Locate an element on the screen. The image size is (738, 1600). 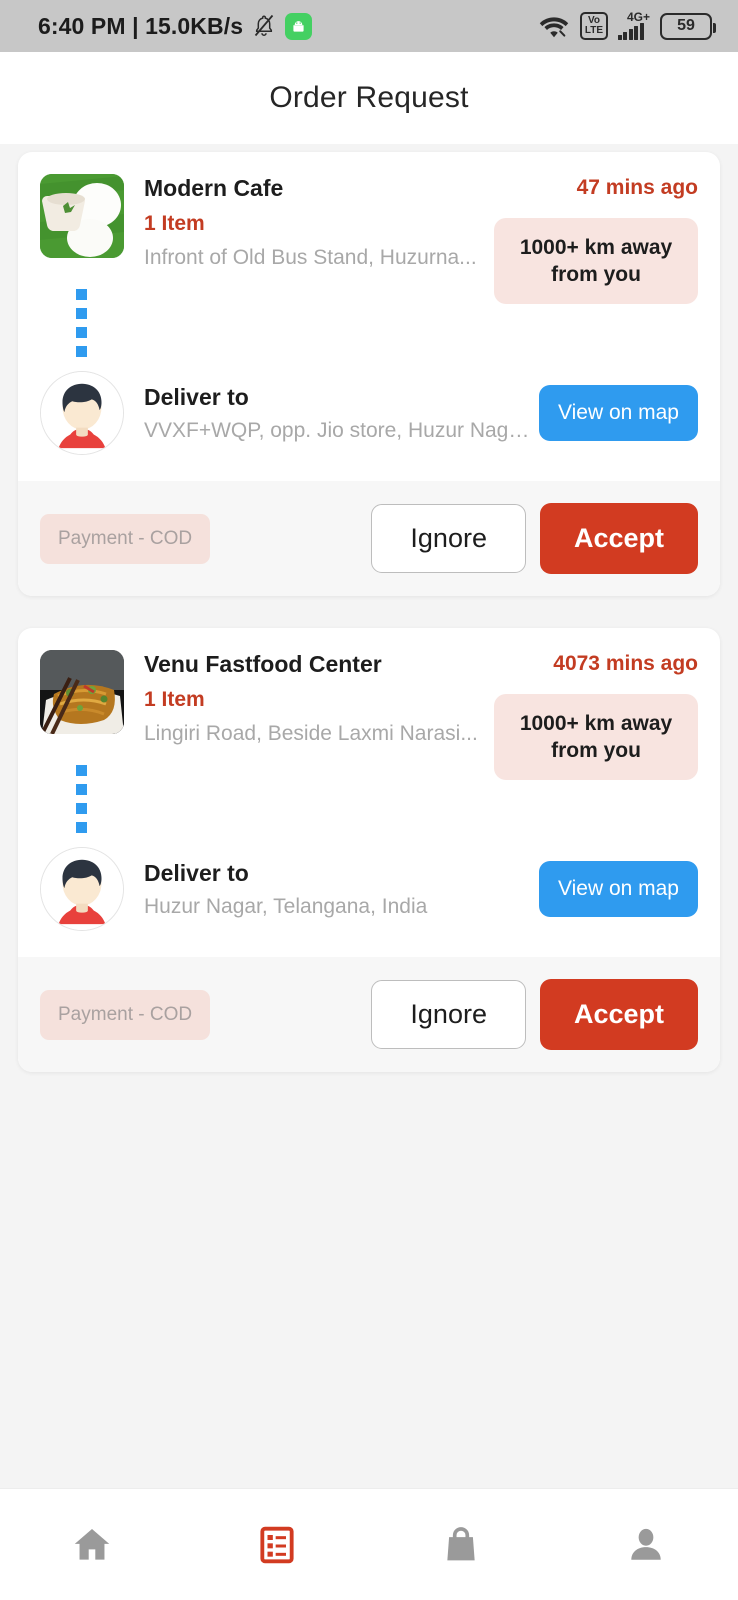
idli-food-photo is located at coordinates (82, 216).